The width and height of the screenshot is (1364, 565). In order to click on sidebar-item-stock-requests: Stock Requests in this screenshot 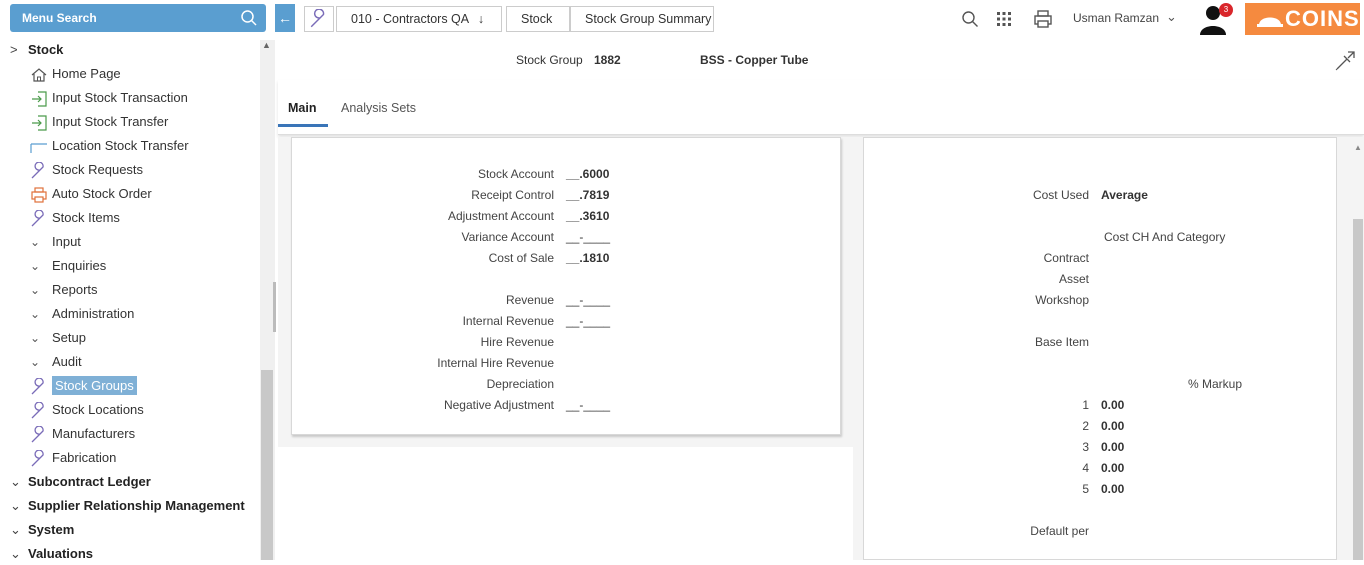, I will do `click(86, 170)`.